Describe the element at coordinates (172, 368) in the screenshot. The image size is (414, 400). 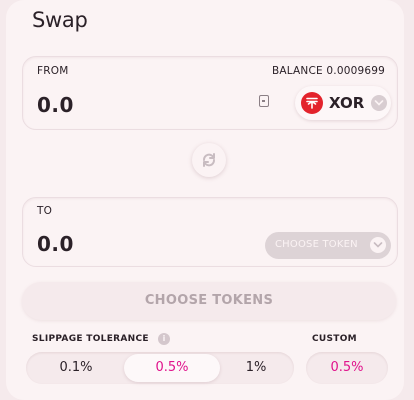
I see `slippage-option-selected: 0.5%` at that location.